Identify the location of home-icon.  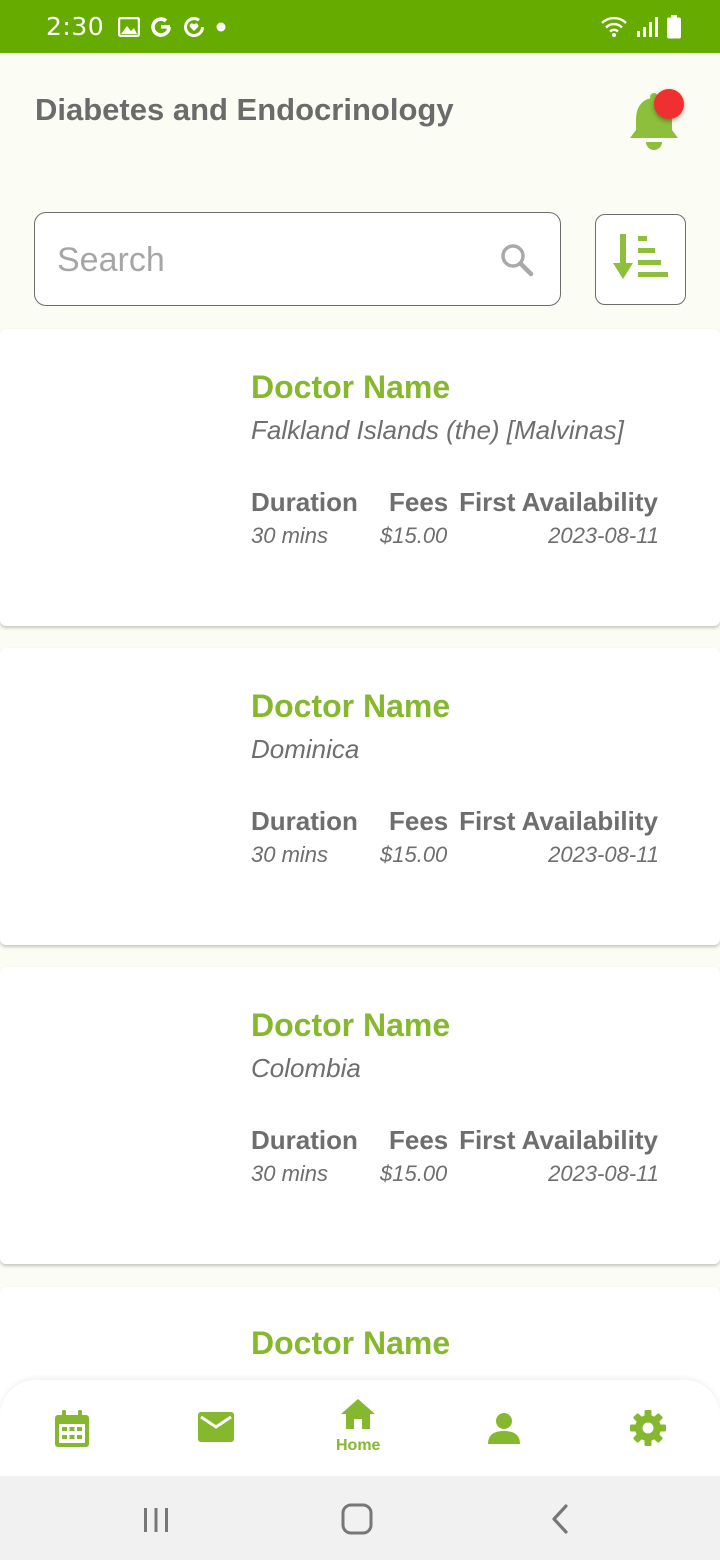
(358, 1416).